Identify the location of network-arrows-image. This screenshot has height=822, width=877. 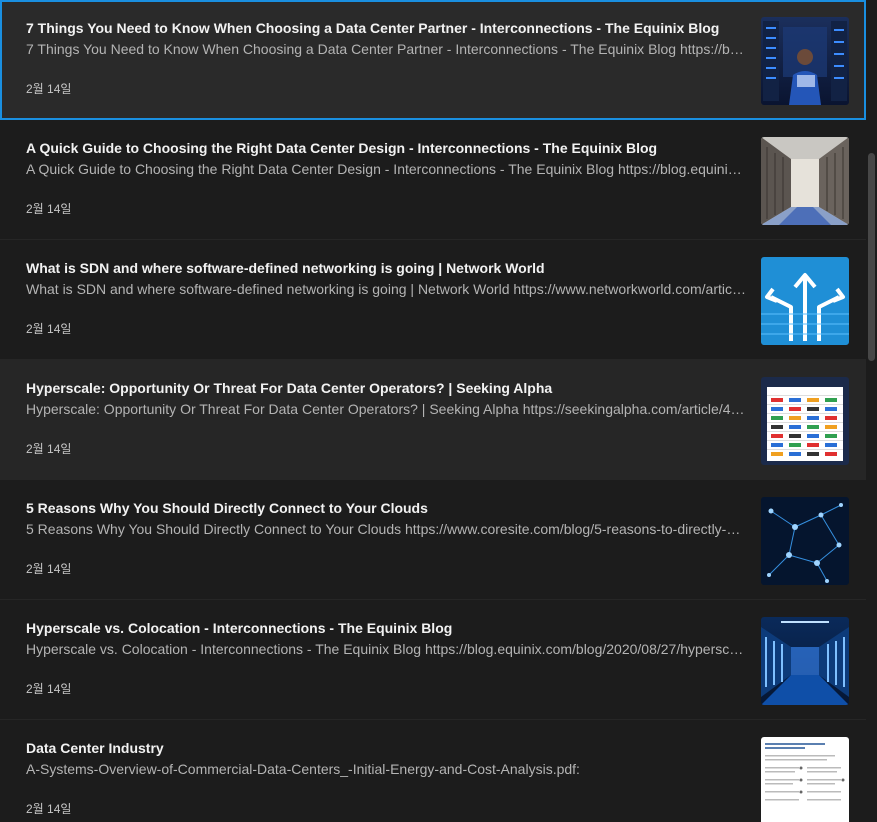
(805, 301).